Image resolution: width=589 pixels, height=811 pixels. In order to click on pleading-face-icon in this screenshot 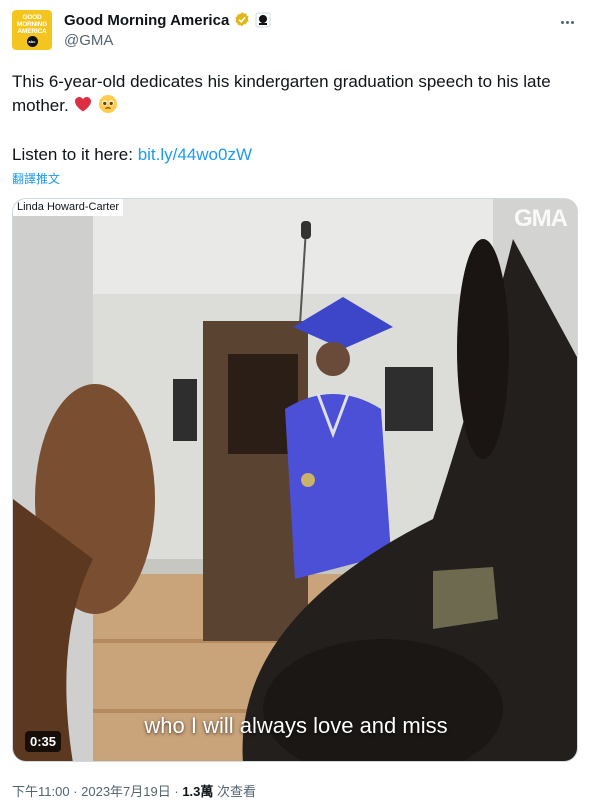, I will do `click(108, 104)`.